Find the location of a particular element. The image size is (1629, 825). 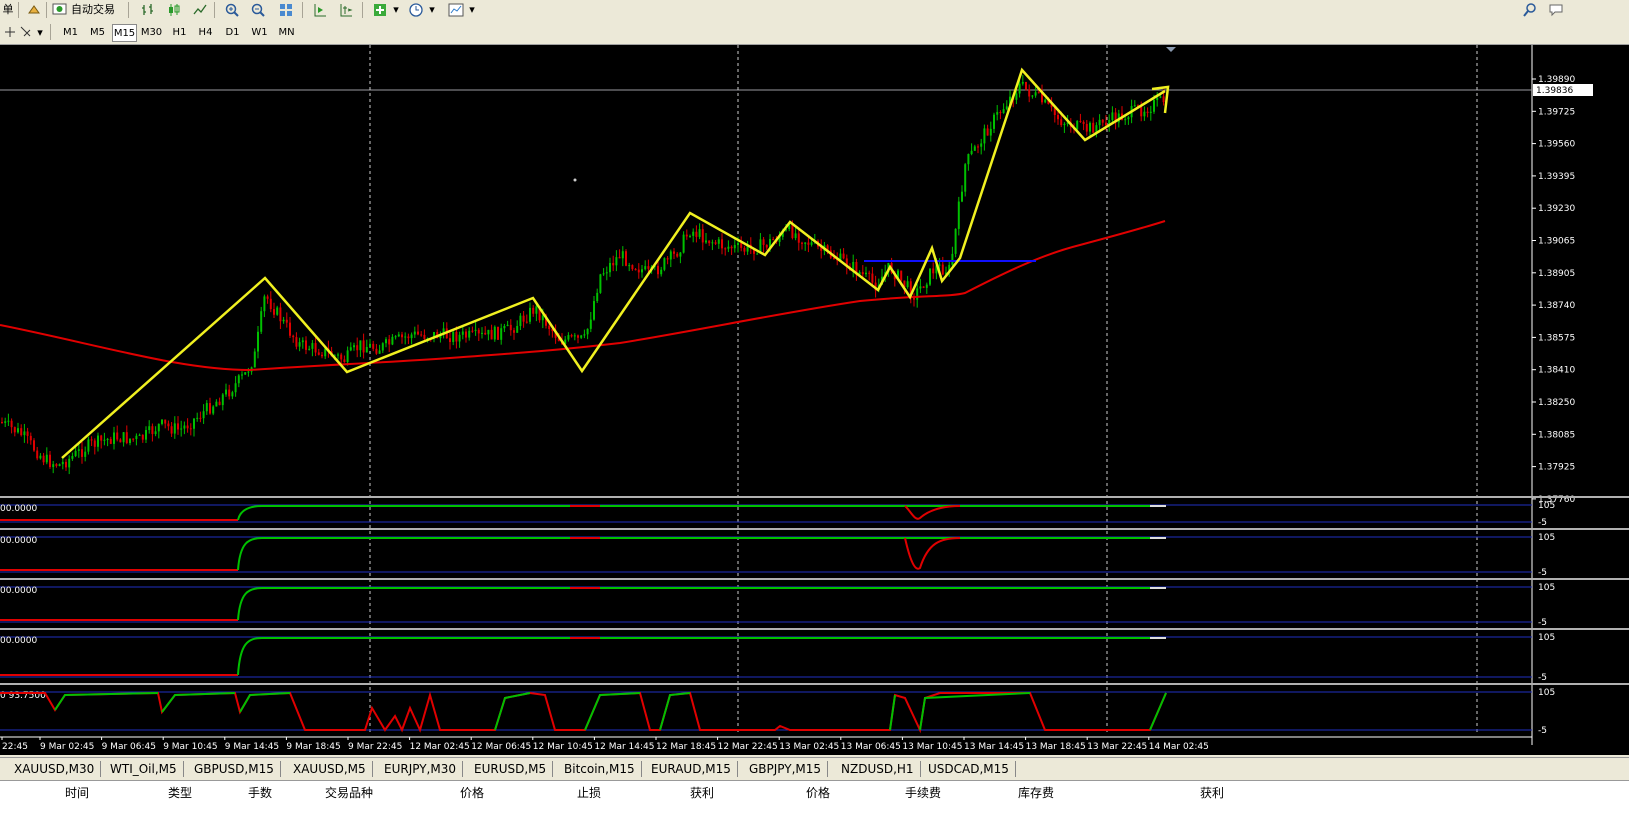

chat-icon is located at coordinates (1556, 9).